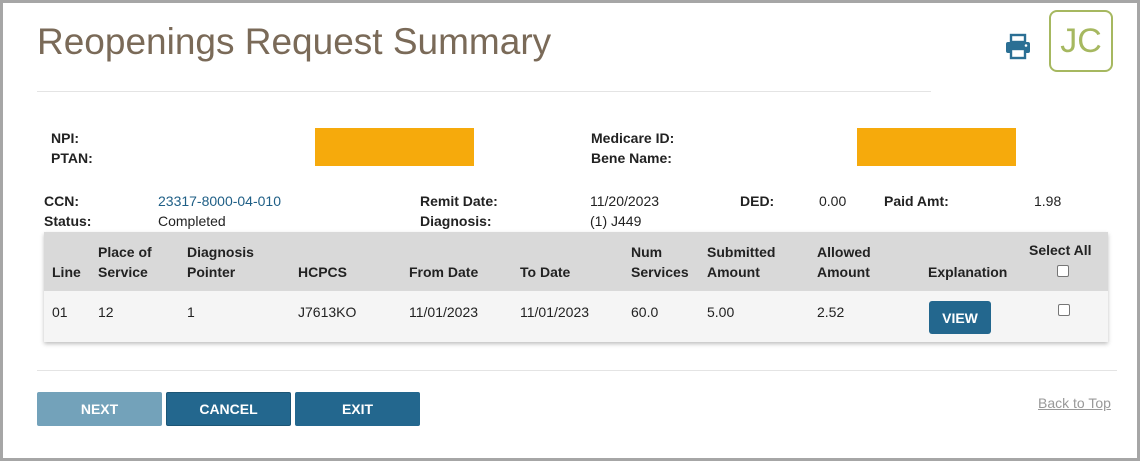  Describe the element at coordinates (733, 272) in the screenshot. I see `th-submitted-amount-2: Amount` at that location.